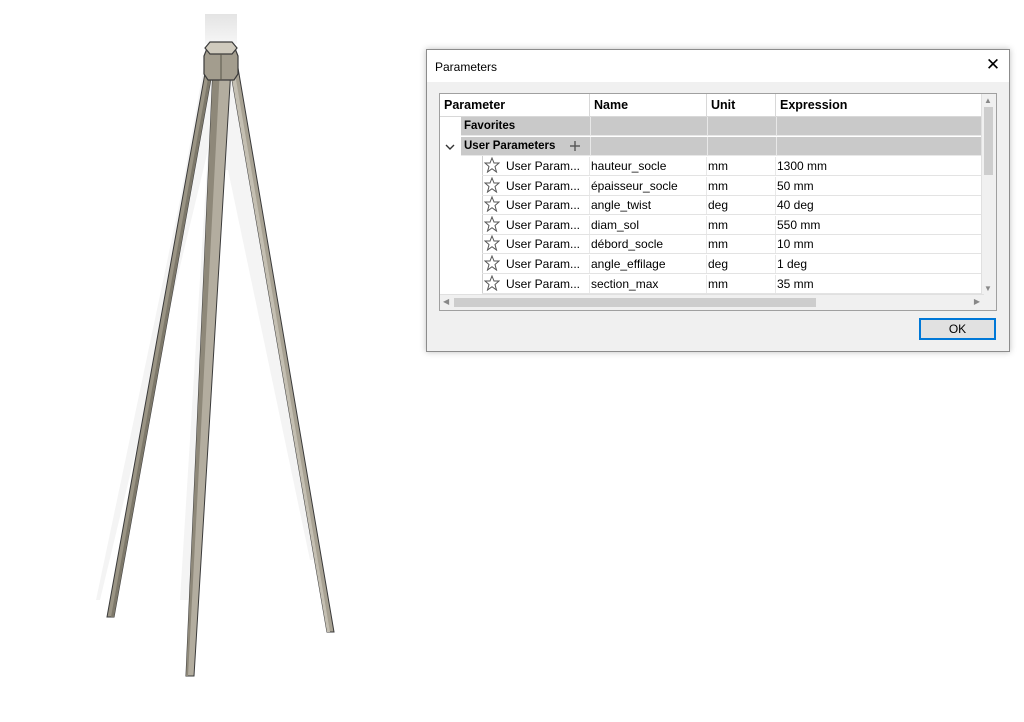 This screenshot has height=722, width=1024. What do you see at coordinates (628, 166) in the screenshot?
I see `cell-name: hauteur_socle` at bounding box center [628, 166].